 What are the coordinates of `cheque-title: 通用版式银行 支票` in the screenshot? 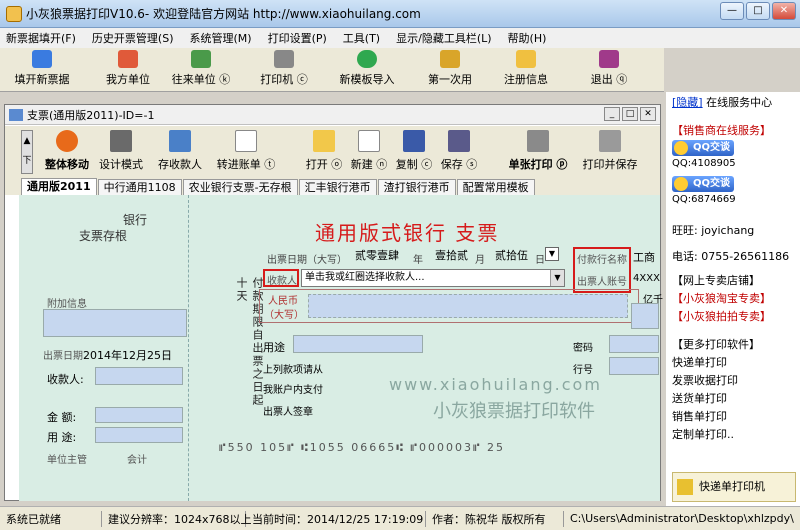 It's located at (407, 233).